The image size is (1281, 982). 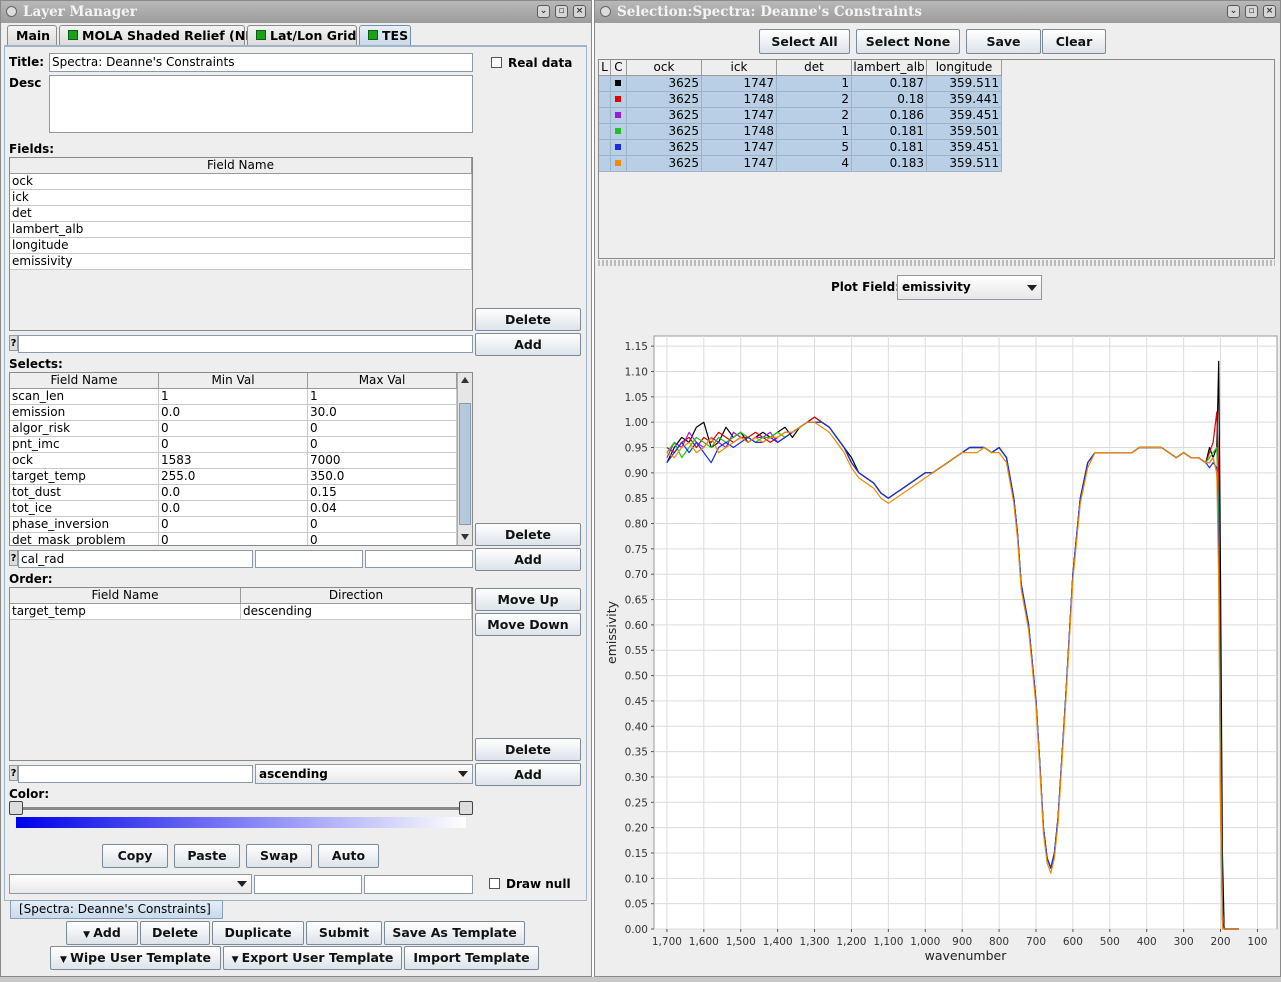 I want to click on cell-longitude: 359.451, so click(x=964, y=148).